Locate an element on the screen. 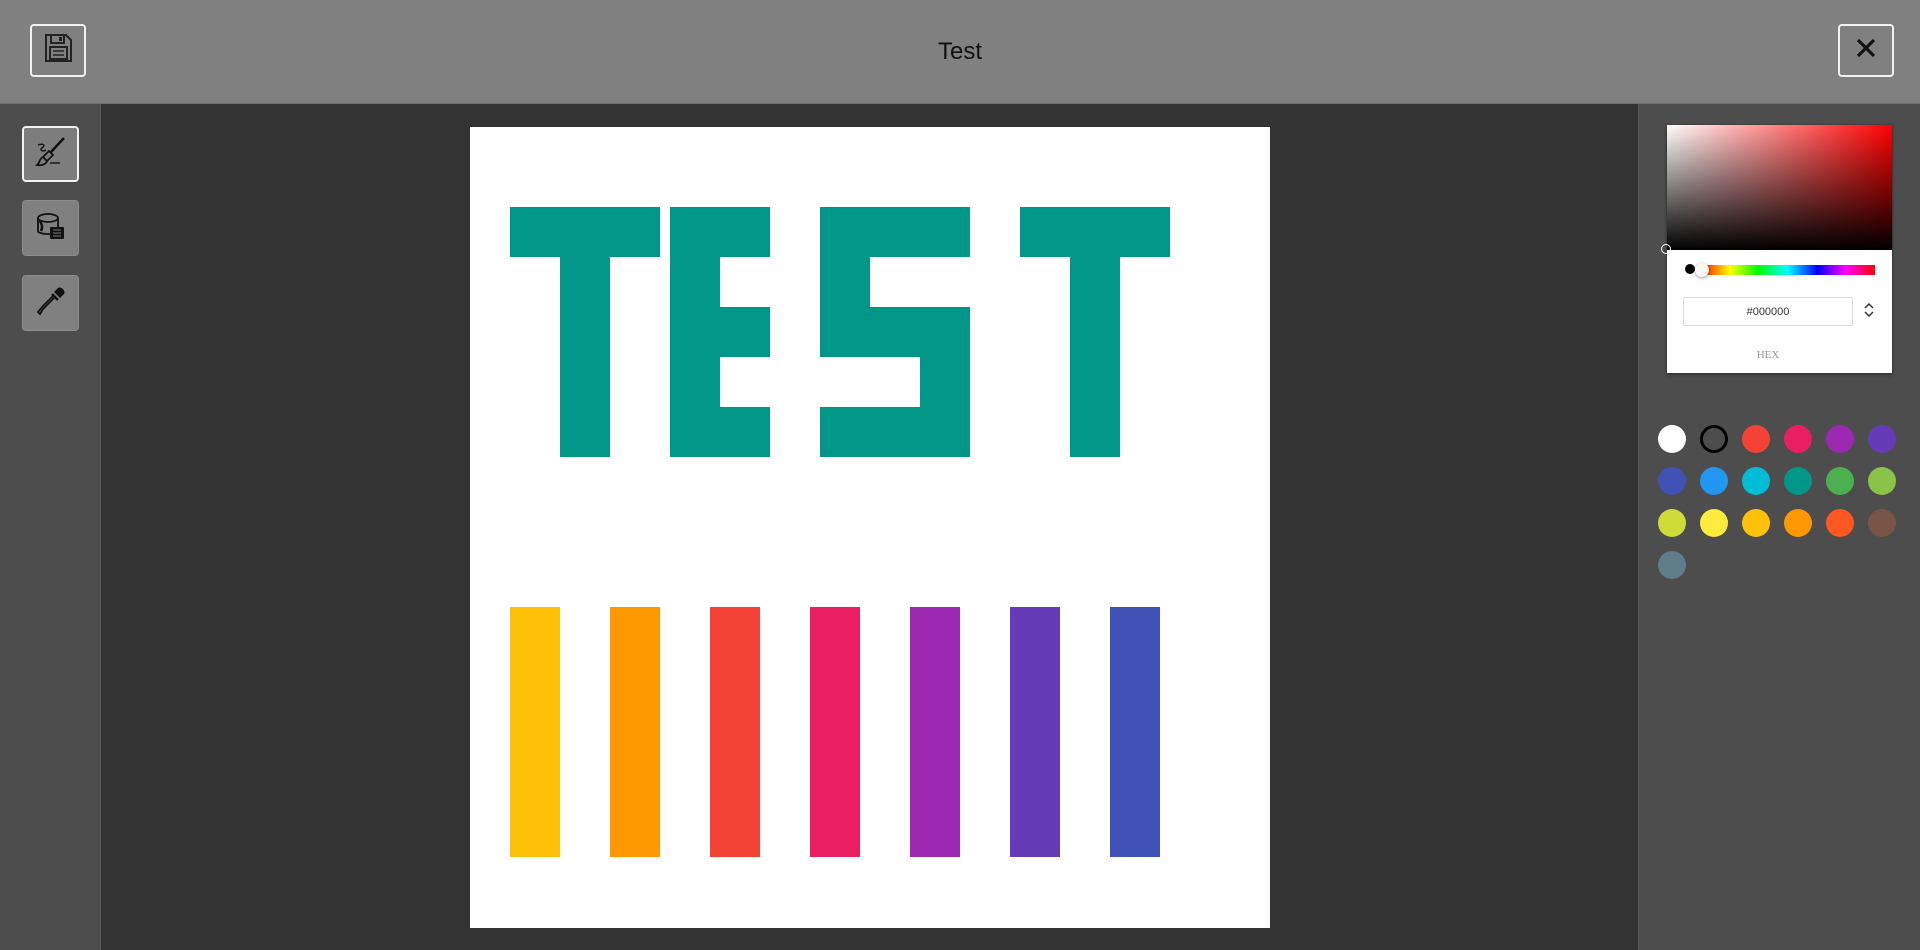 The height and width of the screenshot is (950, 1920). paintbrush-icon is located at coordinates (51, 154).